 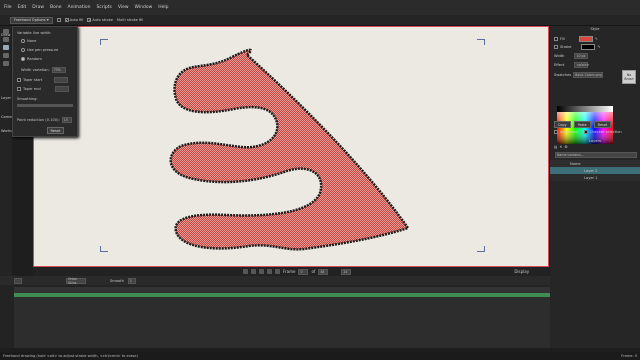 I want to click on ease-field: 1, so click(x=131, y=280).